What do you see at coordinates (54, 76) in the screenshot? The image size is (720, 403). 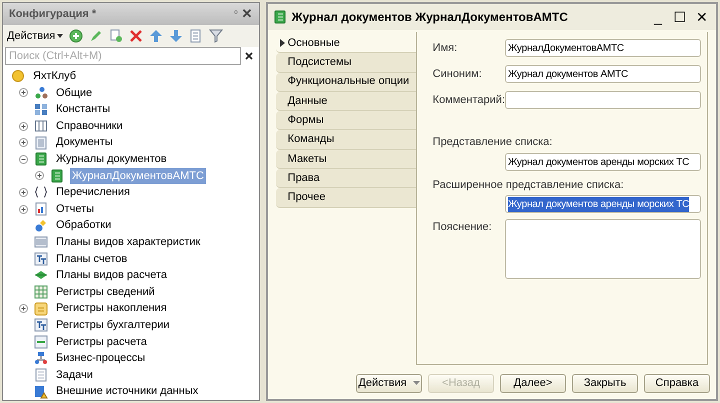 I see `tree-item: ЯхтКлуб` at bounding box center [54, 76].